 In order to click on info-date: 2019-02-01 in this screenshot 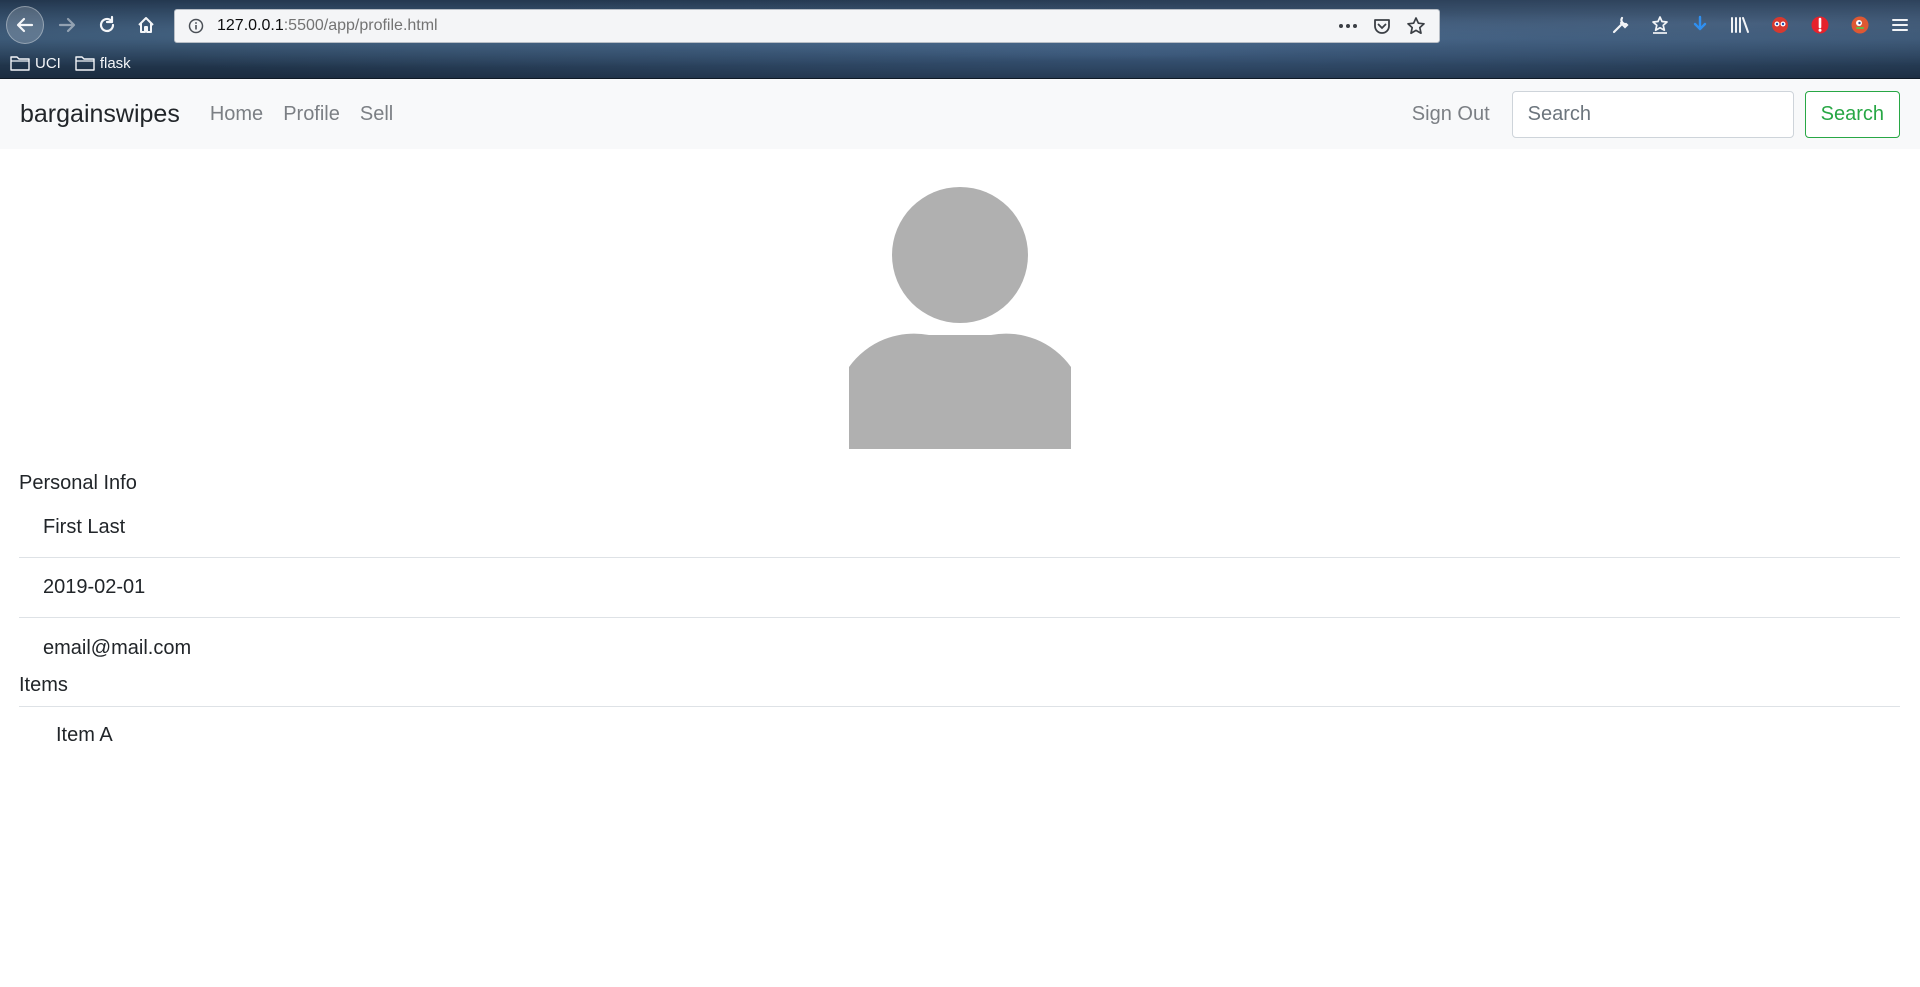, I will do `click(959, 588)`.